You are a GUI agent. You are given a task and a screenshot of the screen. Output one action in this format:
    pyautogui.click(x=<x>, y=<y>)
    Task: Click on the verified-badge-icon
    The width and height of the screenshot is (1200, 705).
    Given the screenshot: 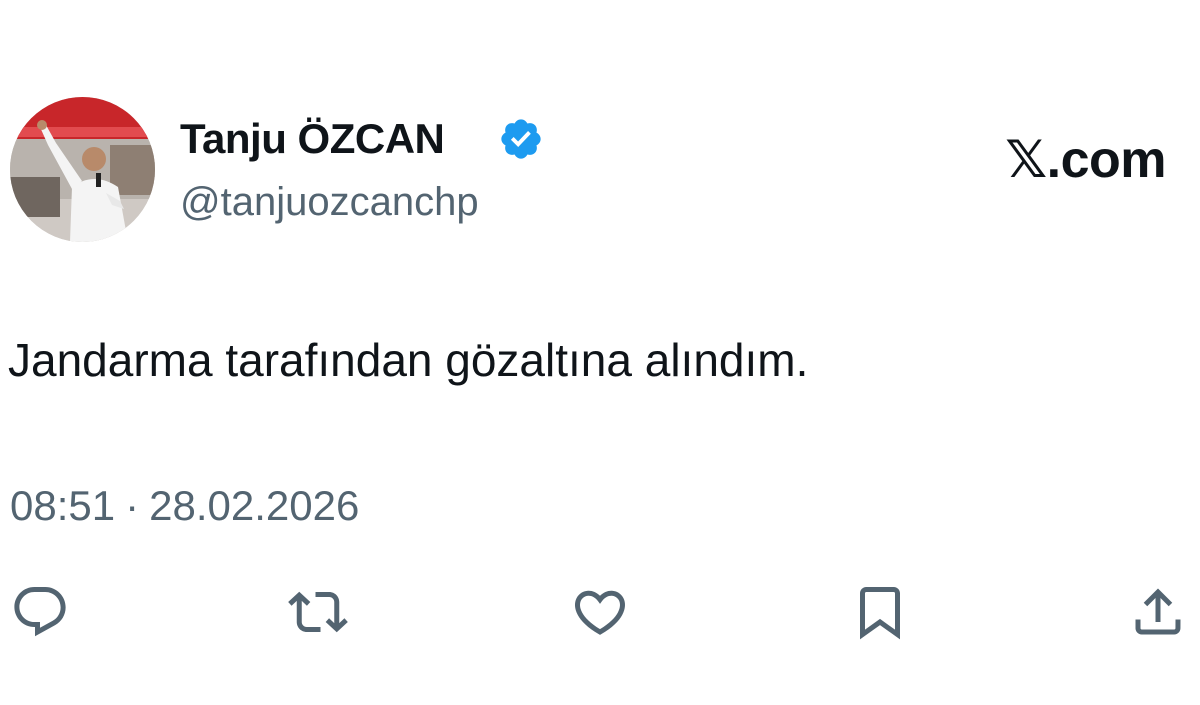 What is the action you would take?
    pyautogui.click(x=521, y=139)
    